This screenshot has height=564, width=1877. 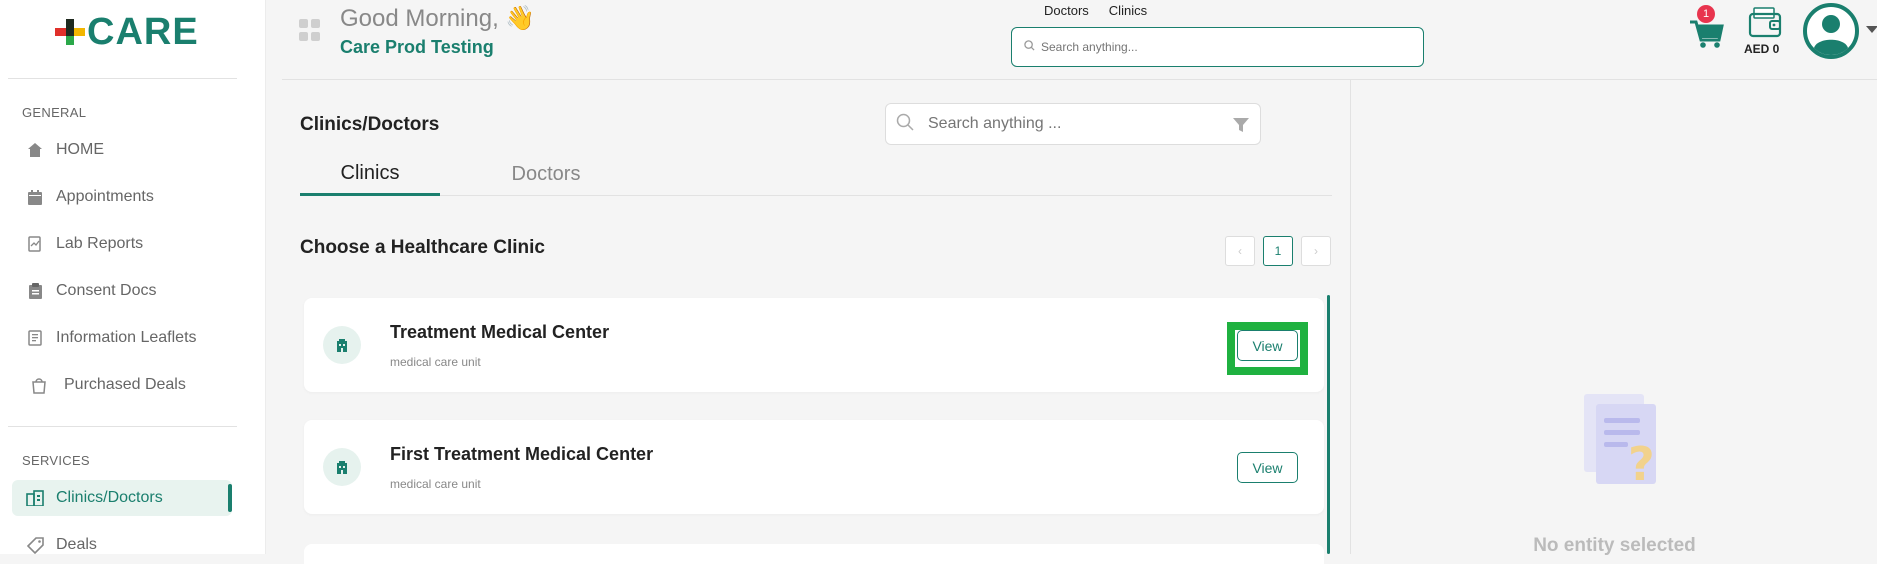 What do you see at coordinates (1240, 251) in the screenshot?
I see `pagination-prev-button: ‹` at bounding box center [1240, 251].